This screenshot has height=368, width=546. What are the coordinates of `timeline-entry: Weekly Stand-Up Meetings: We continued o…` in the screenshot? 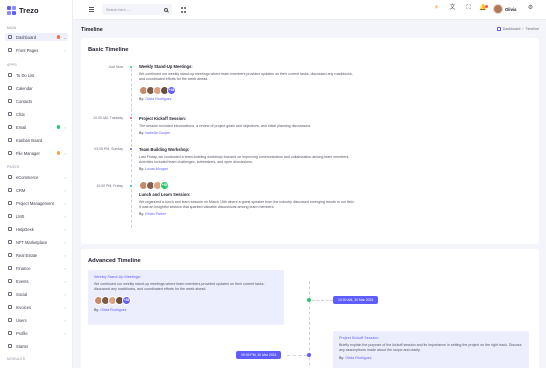 It's located at (247, 82).